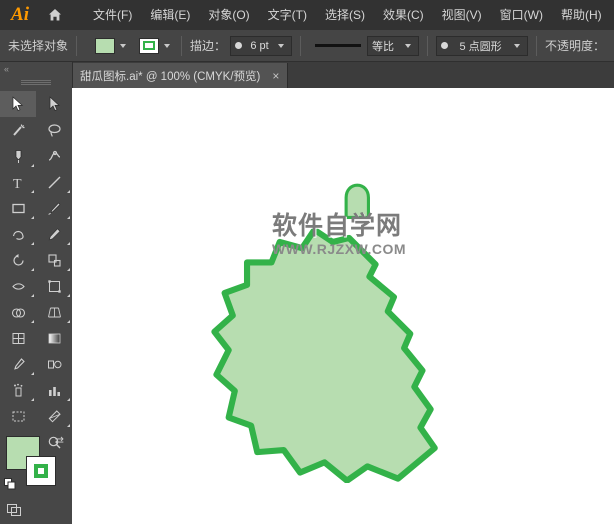 The width and height of the screenshot is (614, 524). I want to click on stroke-weight-icon, so click(239, 45).